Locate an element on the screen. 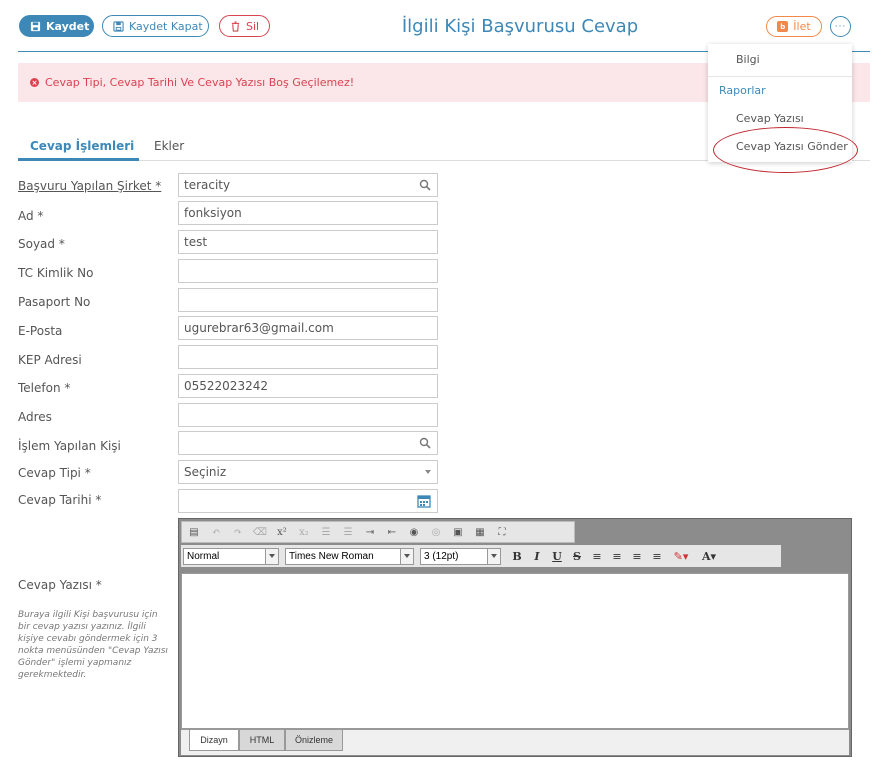  table-icon: ▦ is located at coordinates (480, 532).